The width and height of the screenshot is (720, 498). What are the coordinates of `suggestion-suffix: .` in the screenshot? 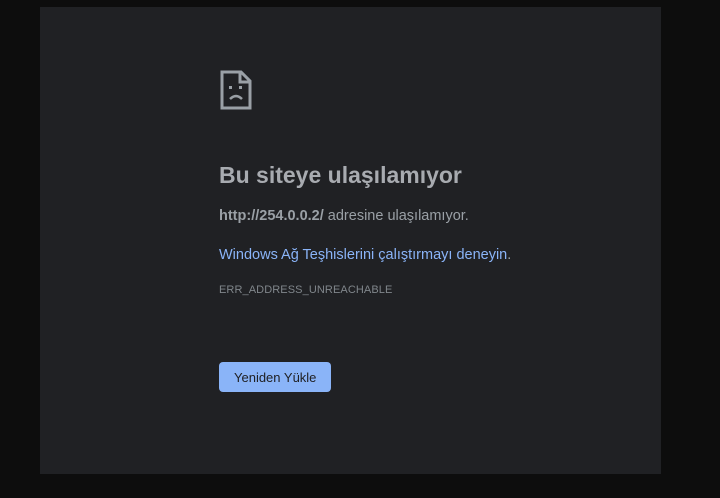 It's located at (509, 255).